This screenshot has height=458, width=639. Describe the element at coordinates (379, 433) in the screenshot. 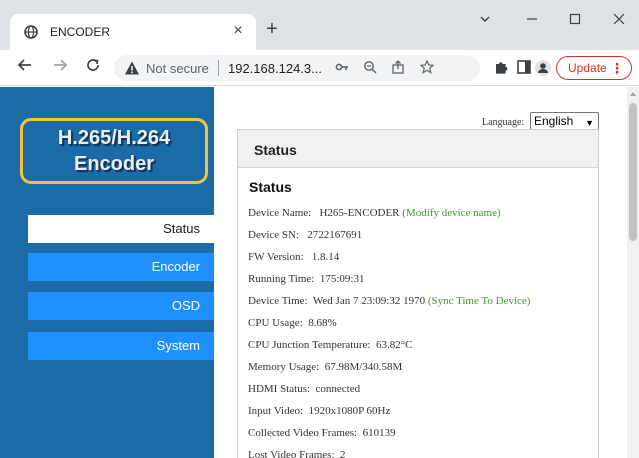

I see `row-value: 610139` at that location.